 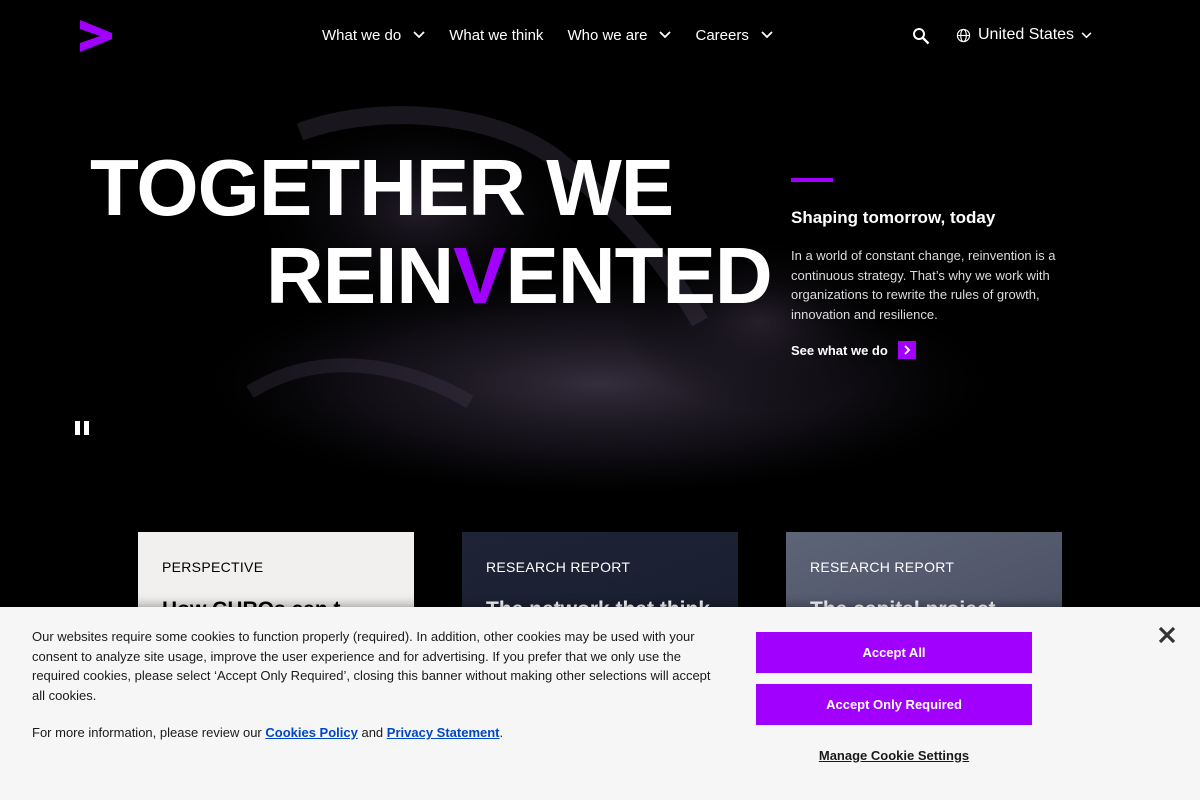 What do you see at coordinates (963, 35) in the screenshot?
I see `globe-icon` at bounding box center [963, 35].